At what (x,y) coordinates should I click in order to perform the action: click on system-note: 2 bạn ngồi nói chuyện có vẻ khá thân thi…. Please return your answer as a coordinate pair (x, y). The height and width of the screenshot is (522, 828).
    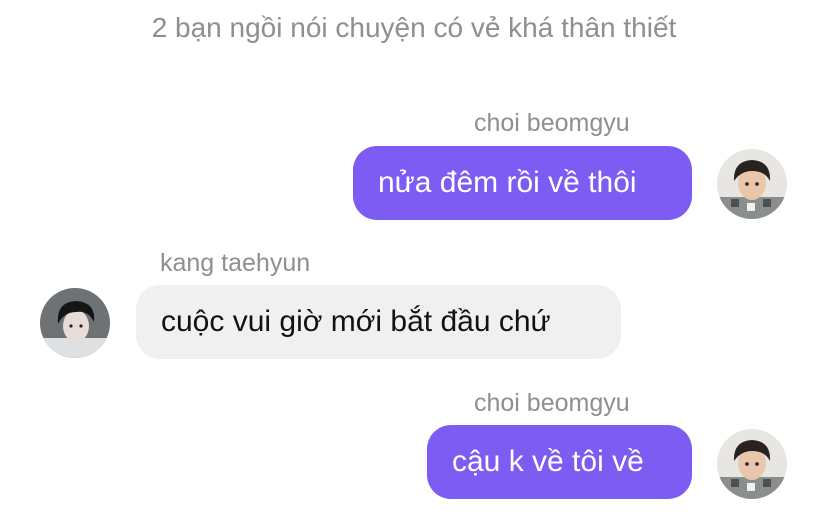
    Looking at the image, I should click on (414, 27).